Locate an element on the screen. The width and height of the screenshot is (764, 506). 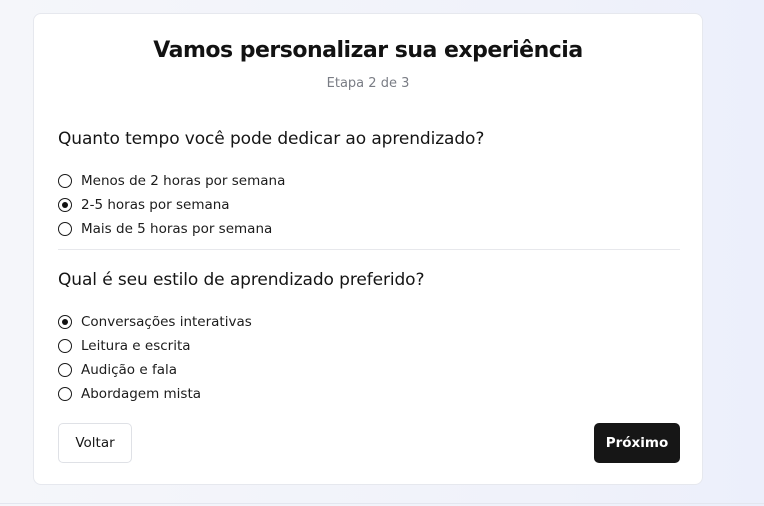
option-label: Menos de 2 horas por semana is located at coordinates (183, 181).